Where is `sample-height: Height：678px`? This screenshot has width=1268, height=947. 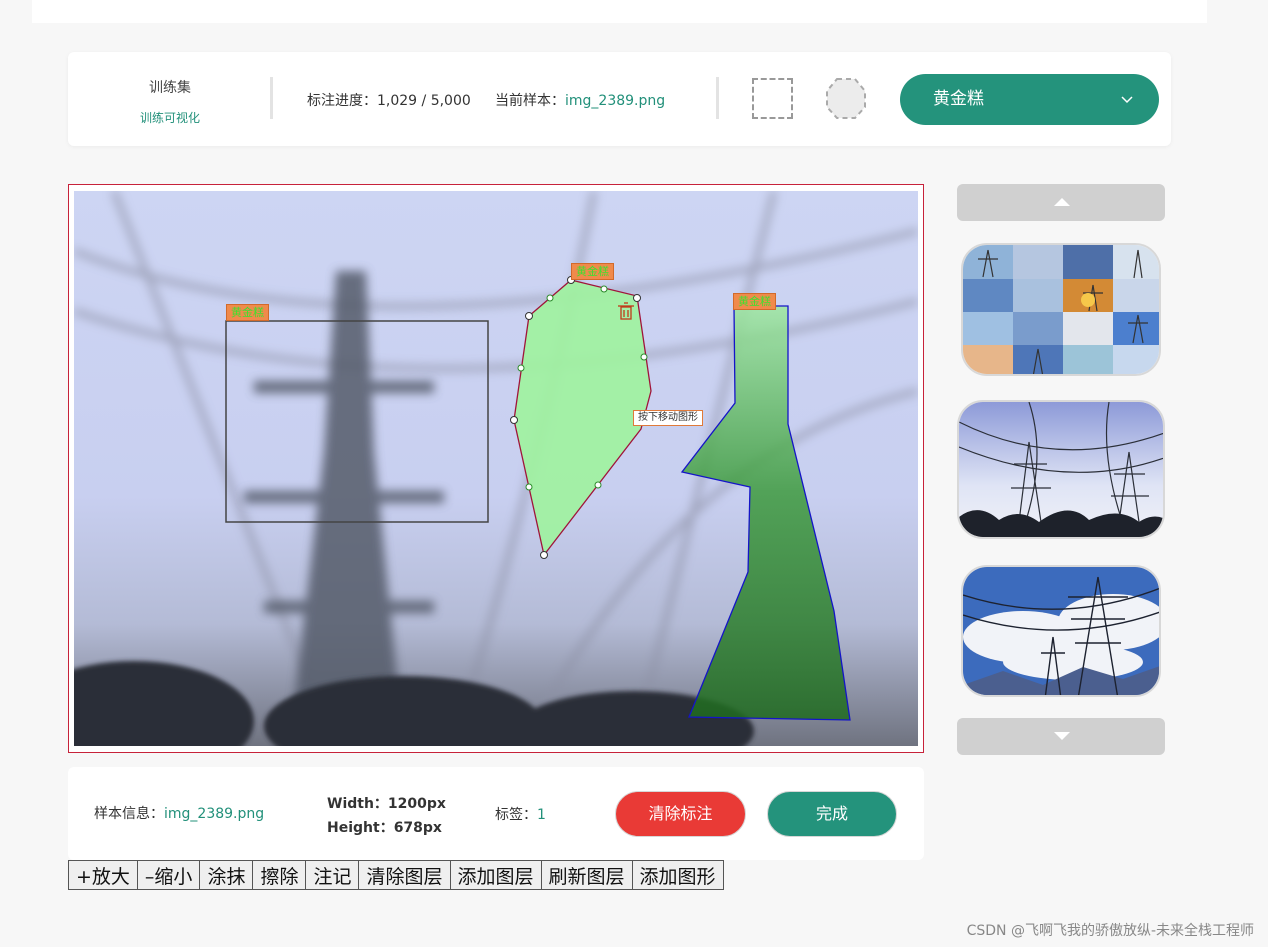 sample-height: Height：678px is located at coordinates (384, 828).